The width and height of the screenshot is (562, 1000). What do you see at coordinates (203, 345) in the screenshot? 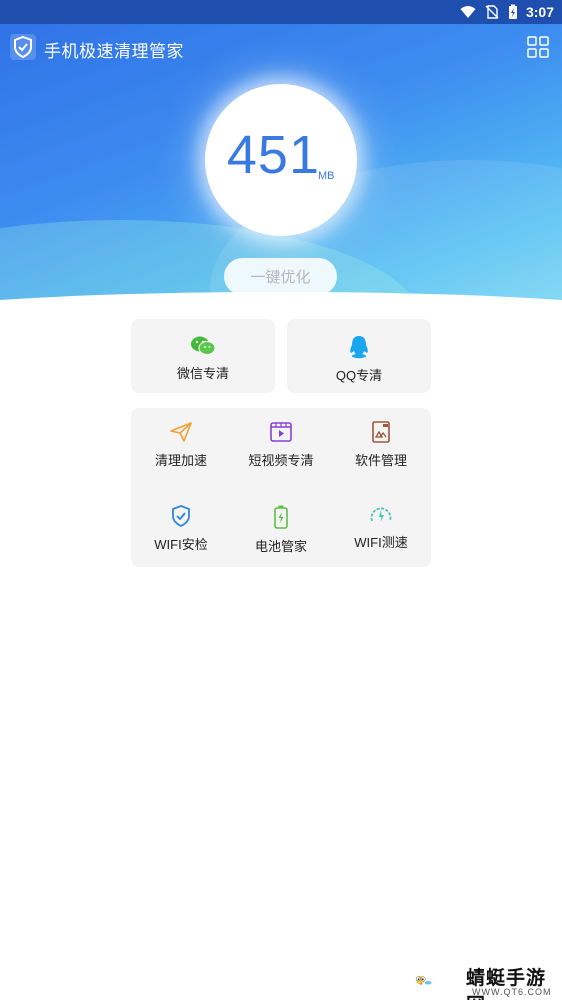
I see `wechat-icon` at bounding box center [203, 345].